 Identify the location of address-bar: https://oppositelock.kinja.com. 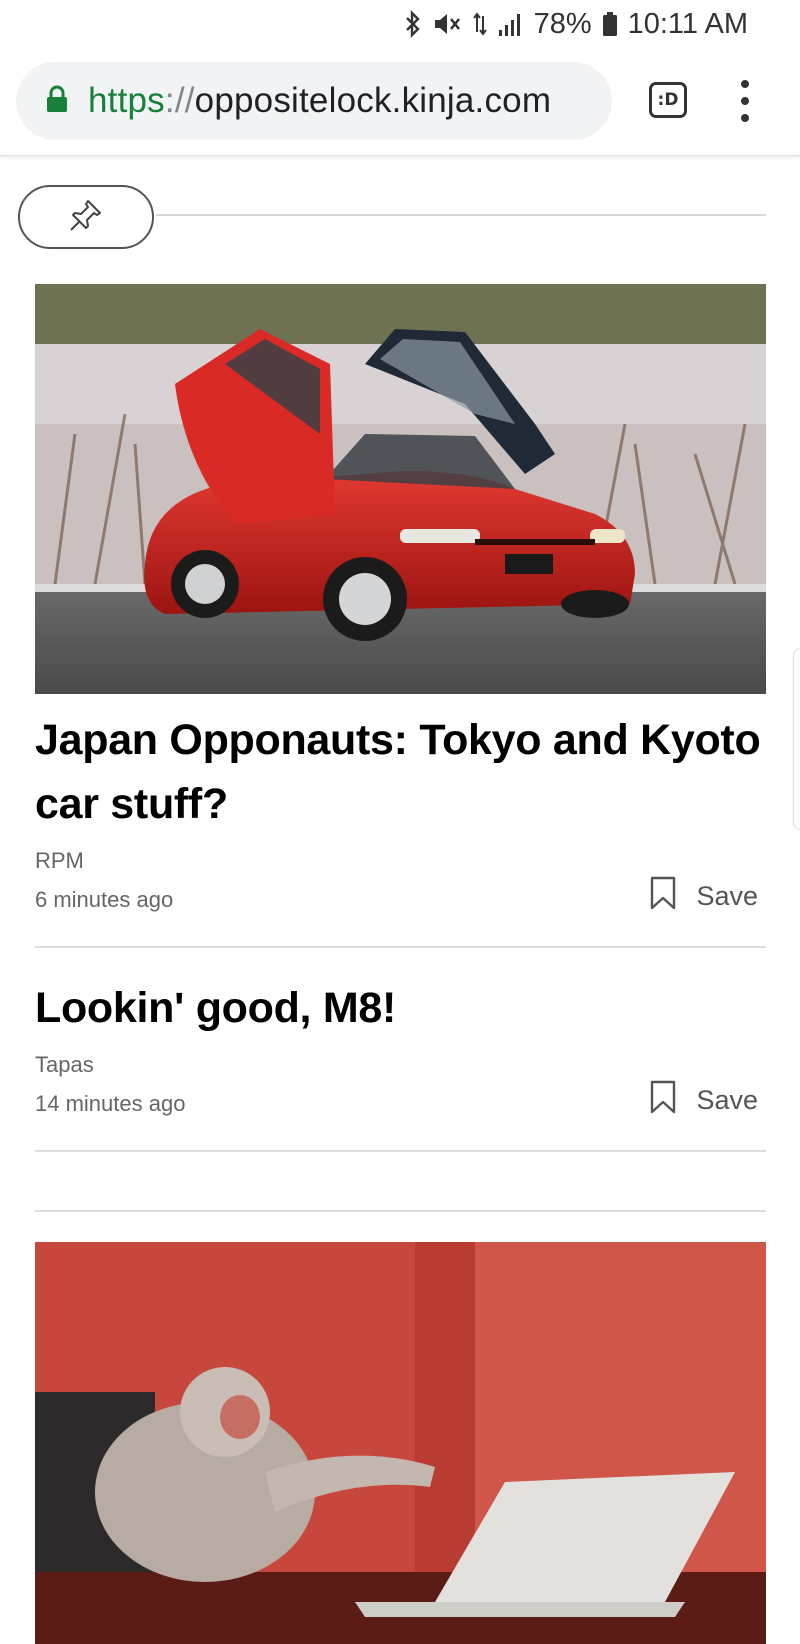
(314, 101).